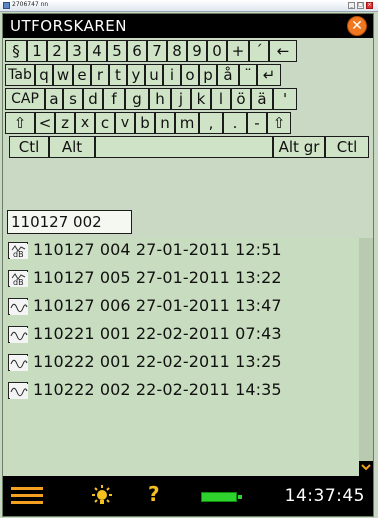  Describe the element at coordinates (136, 75) in the screenshot. I see `key-y: y` at that location.